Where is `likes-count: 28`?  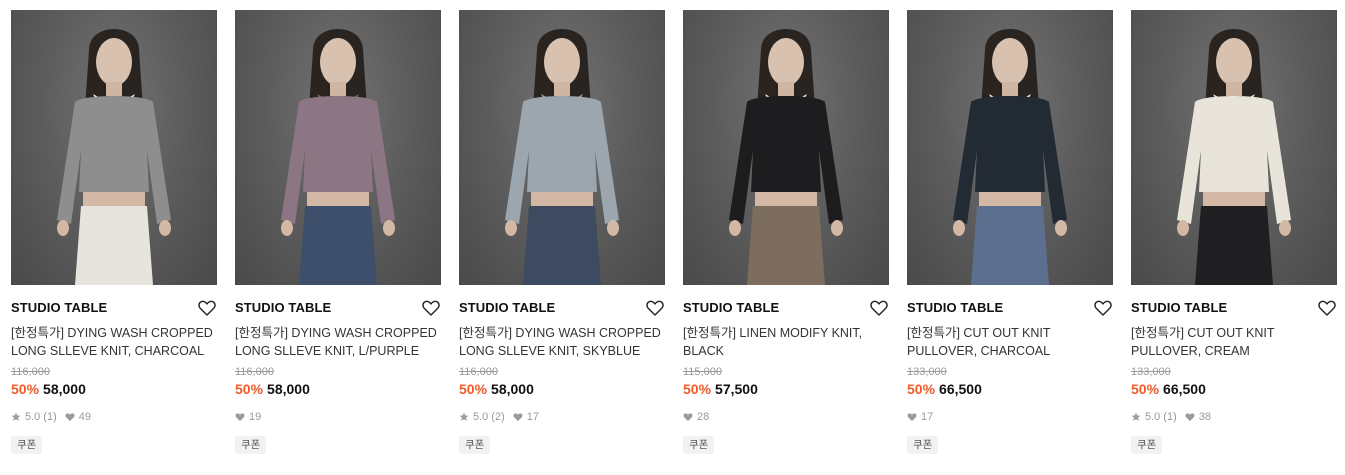 likes-count: 28 is located at coordinates (703, 417).